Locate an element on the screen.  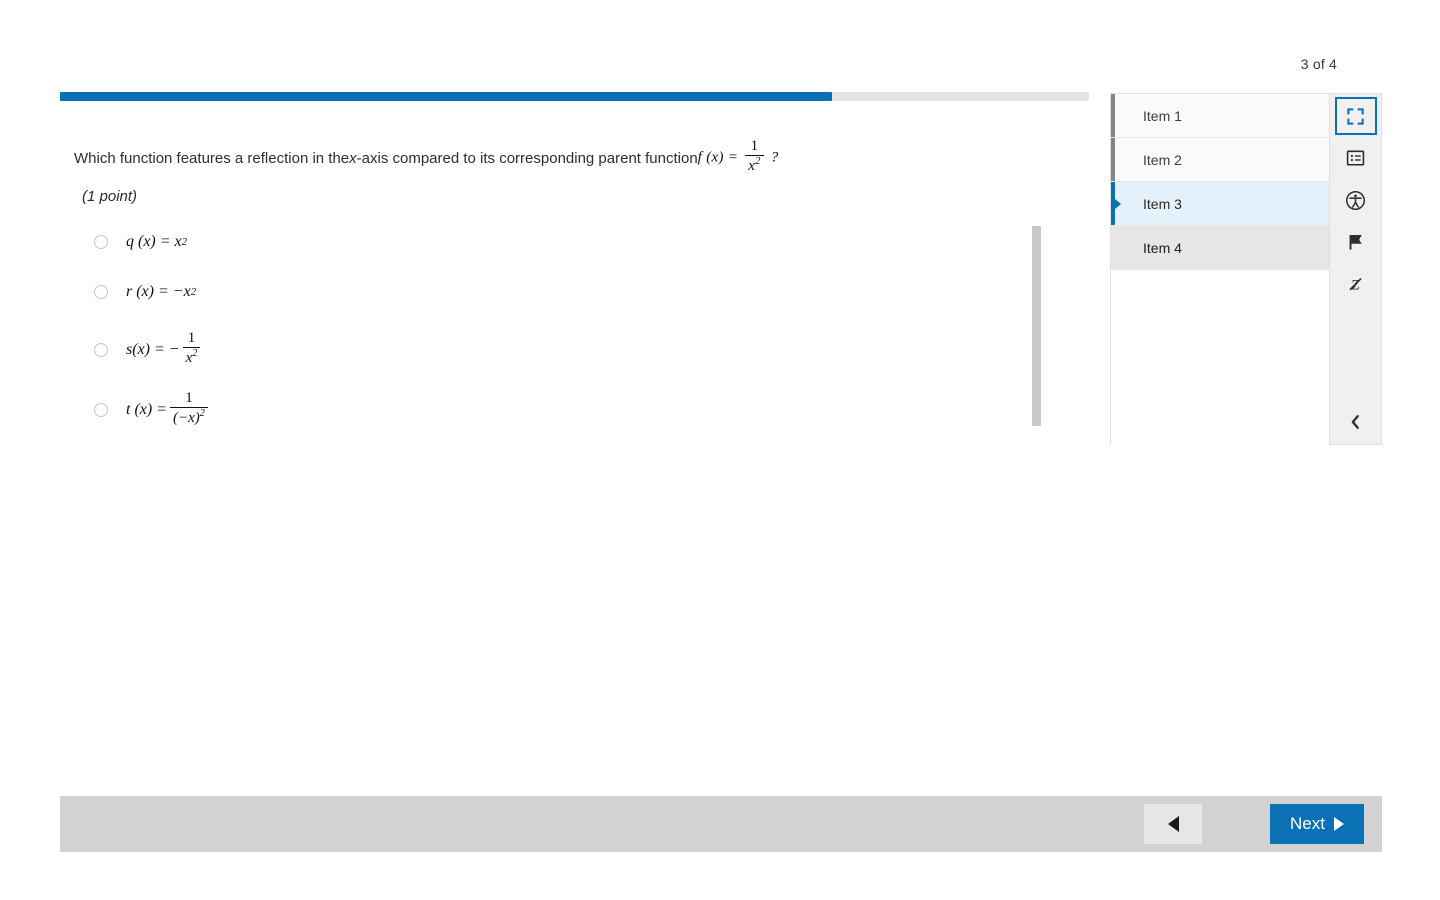
option-t-label: t (x) = is located at coordinates (146, 409).